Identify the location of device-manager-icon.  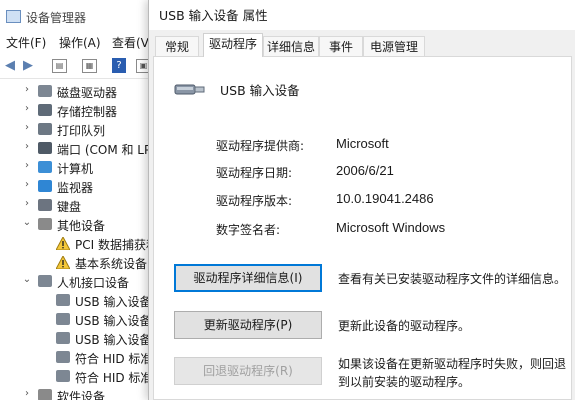
(13, 16).